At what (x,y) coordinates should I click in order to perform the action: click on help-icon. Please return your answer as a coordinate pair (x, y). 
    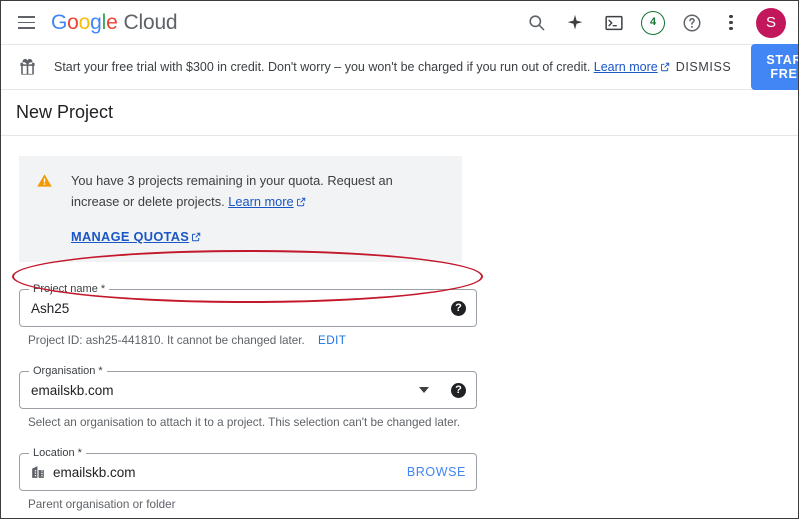
    Looking at the image, I should click on (692, 23).